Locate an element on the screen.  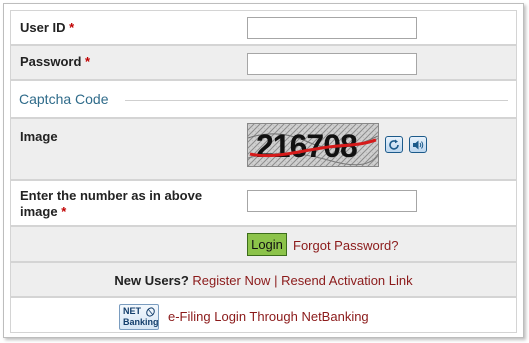
netbanking-login-link: e-Filing Login Through NetBanking is located at coordinates (268, 316).